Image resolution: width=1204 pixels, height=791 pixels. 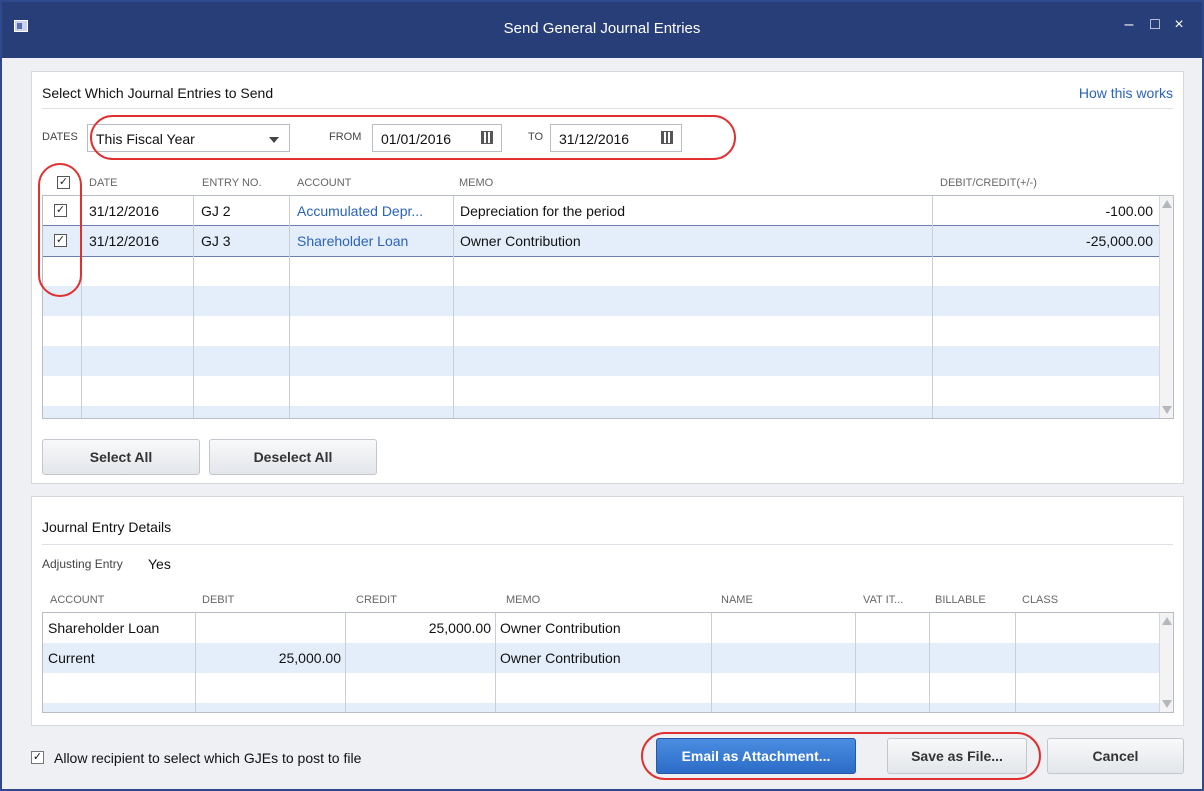 What do you see at coordinates (121, 457) in the screenshot?
I see `select-all-button: Select All` at bounding box center [121, 457].